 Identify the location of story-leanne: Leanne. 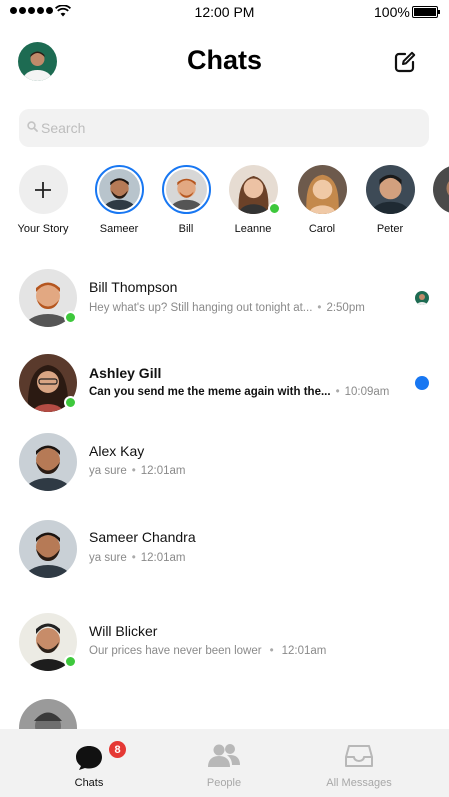
(253, 199).